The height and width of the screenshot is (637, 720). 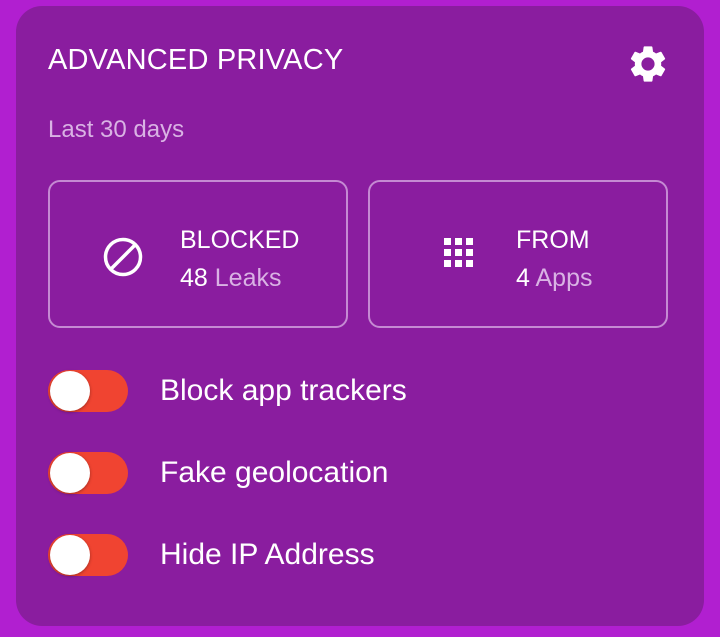 What do you see at coordinates (196, 60) in the screenshot?
I see `widget-title: ADVANCED PRIVACY` at bounding box center [196, 60].